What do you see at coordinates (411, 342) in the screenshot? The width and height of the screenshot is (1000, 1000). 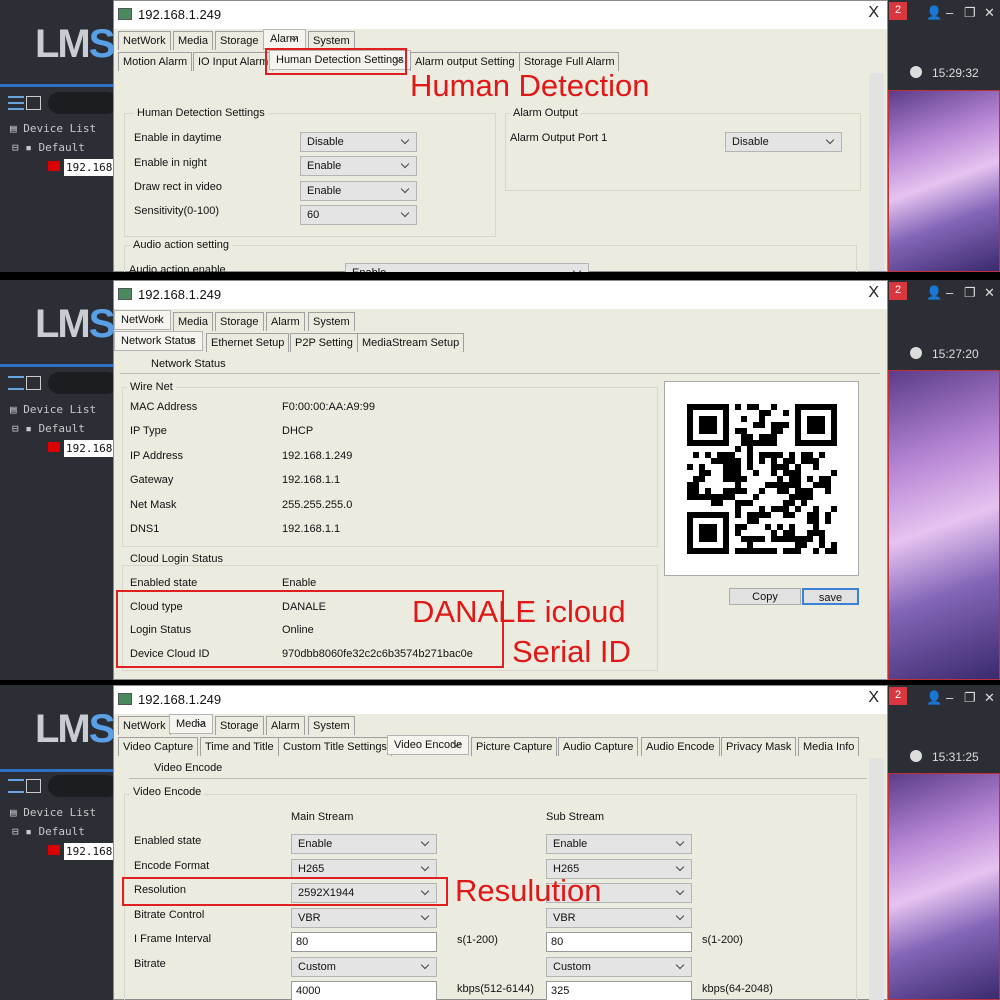 I see `subtab-mediastream-setup: MediaStream Setup` at bounding box center [411, 342].